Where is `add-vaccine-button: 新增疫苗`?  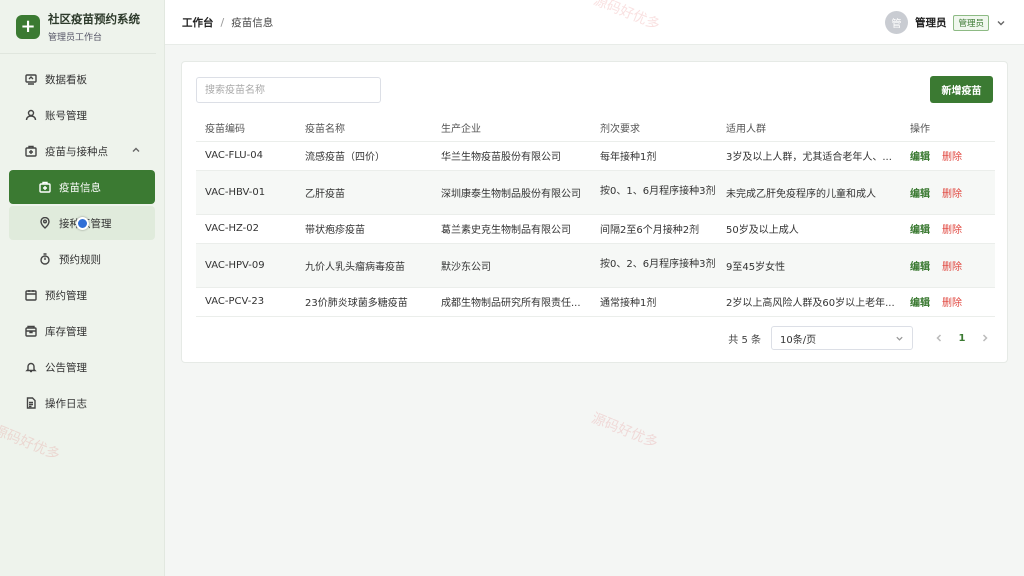
add-vaccine-button: 新增疫苗 is located at coordinates (961, 89).